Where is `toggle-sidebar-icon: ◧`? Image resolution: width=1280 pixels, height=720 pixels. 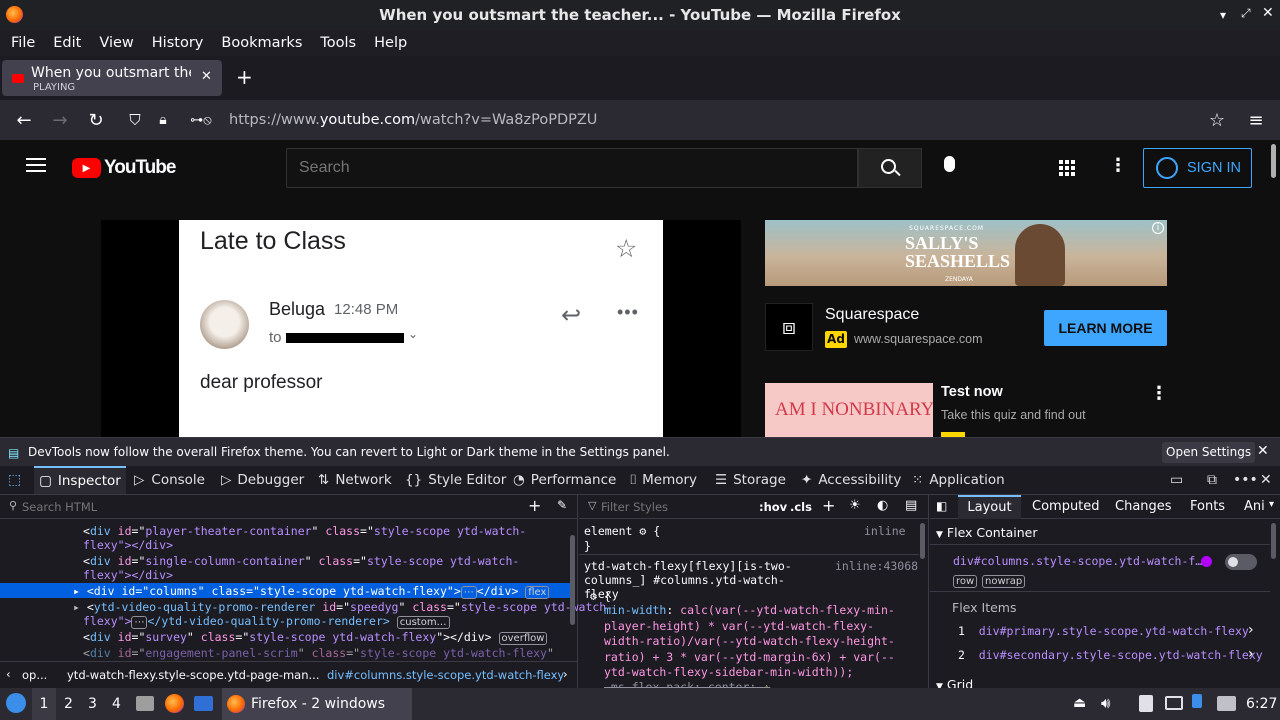 toggle-sidebar-icon: ◧ is located at coordinates (941, 506).